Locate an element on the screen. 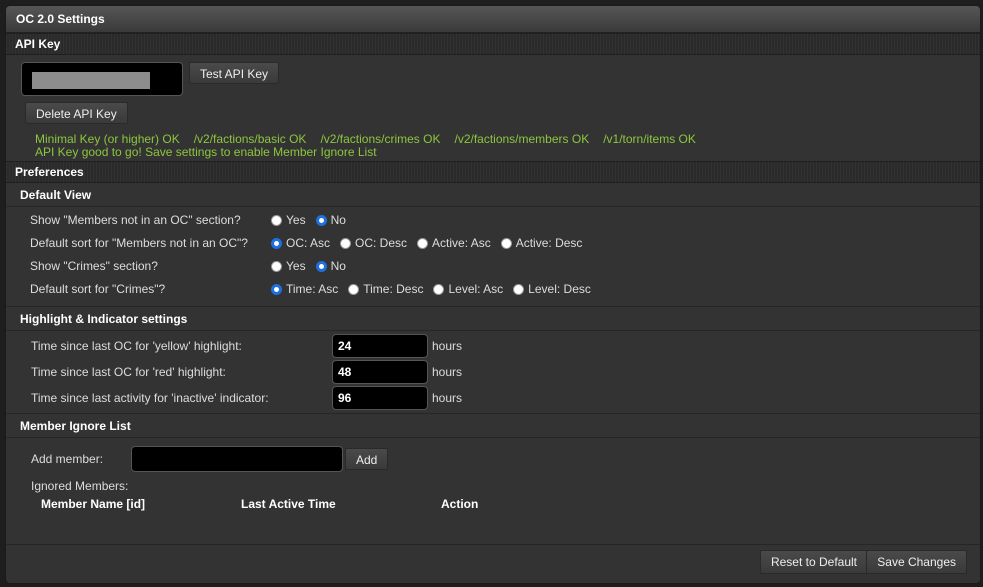 The image size is (983, 587). column-last-active: Last Active Time is located at coordinates (288, 504).